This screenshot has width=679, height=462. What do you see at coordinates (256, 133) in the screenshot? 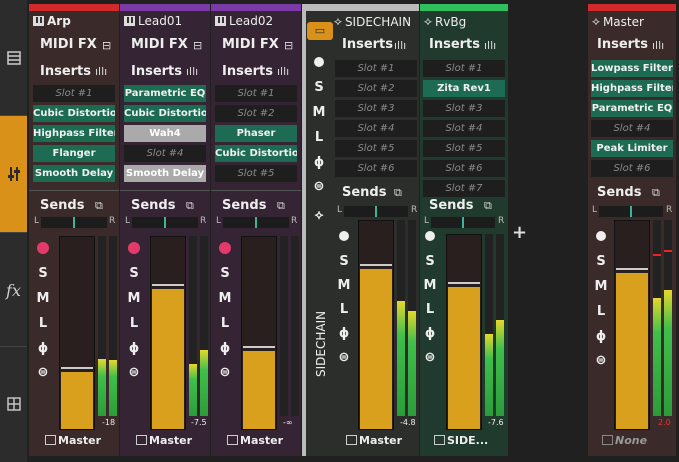
I see `insert-slot-3: Phaser` at bounding box center [256, 133].